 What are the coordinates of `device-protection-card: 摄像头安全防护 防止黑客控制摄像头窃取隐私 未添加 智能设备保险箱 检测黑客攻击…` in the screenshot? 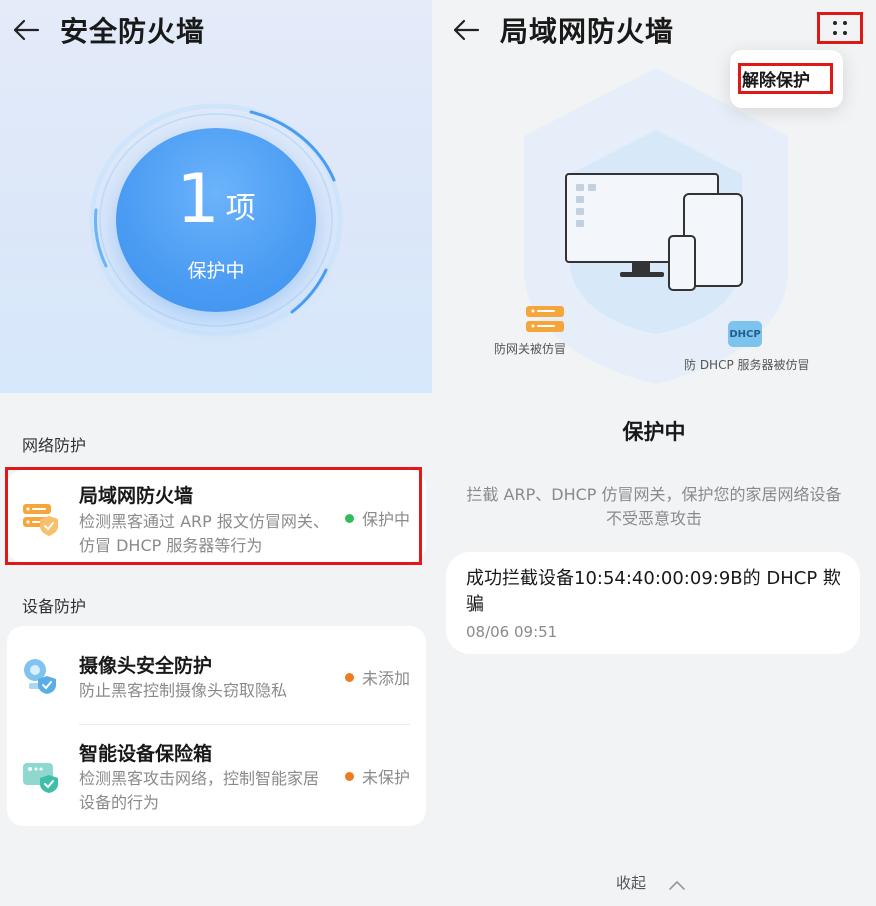 It's located at (216, 726).